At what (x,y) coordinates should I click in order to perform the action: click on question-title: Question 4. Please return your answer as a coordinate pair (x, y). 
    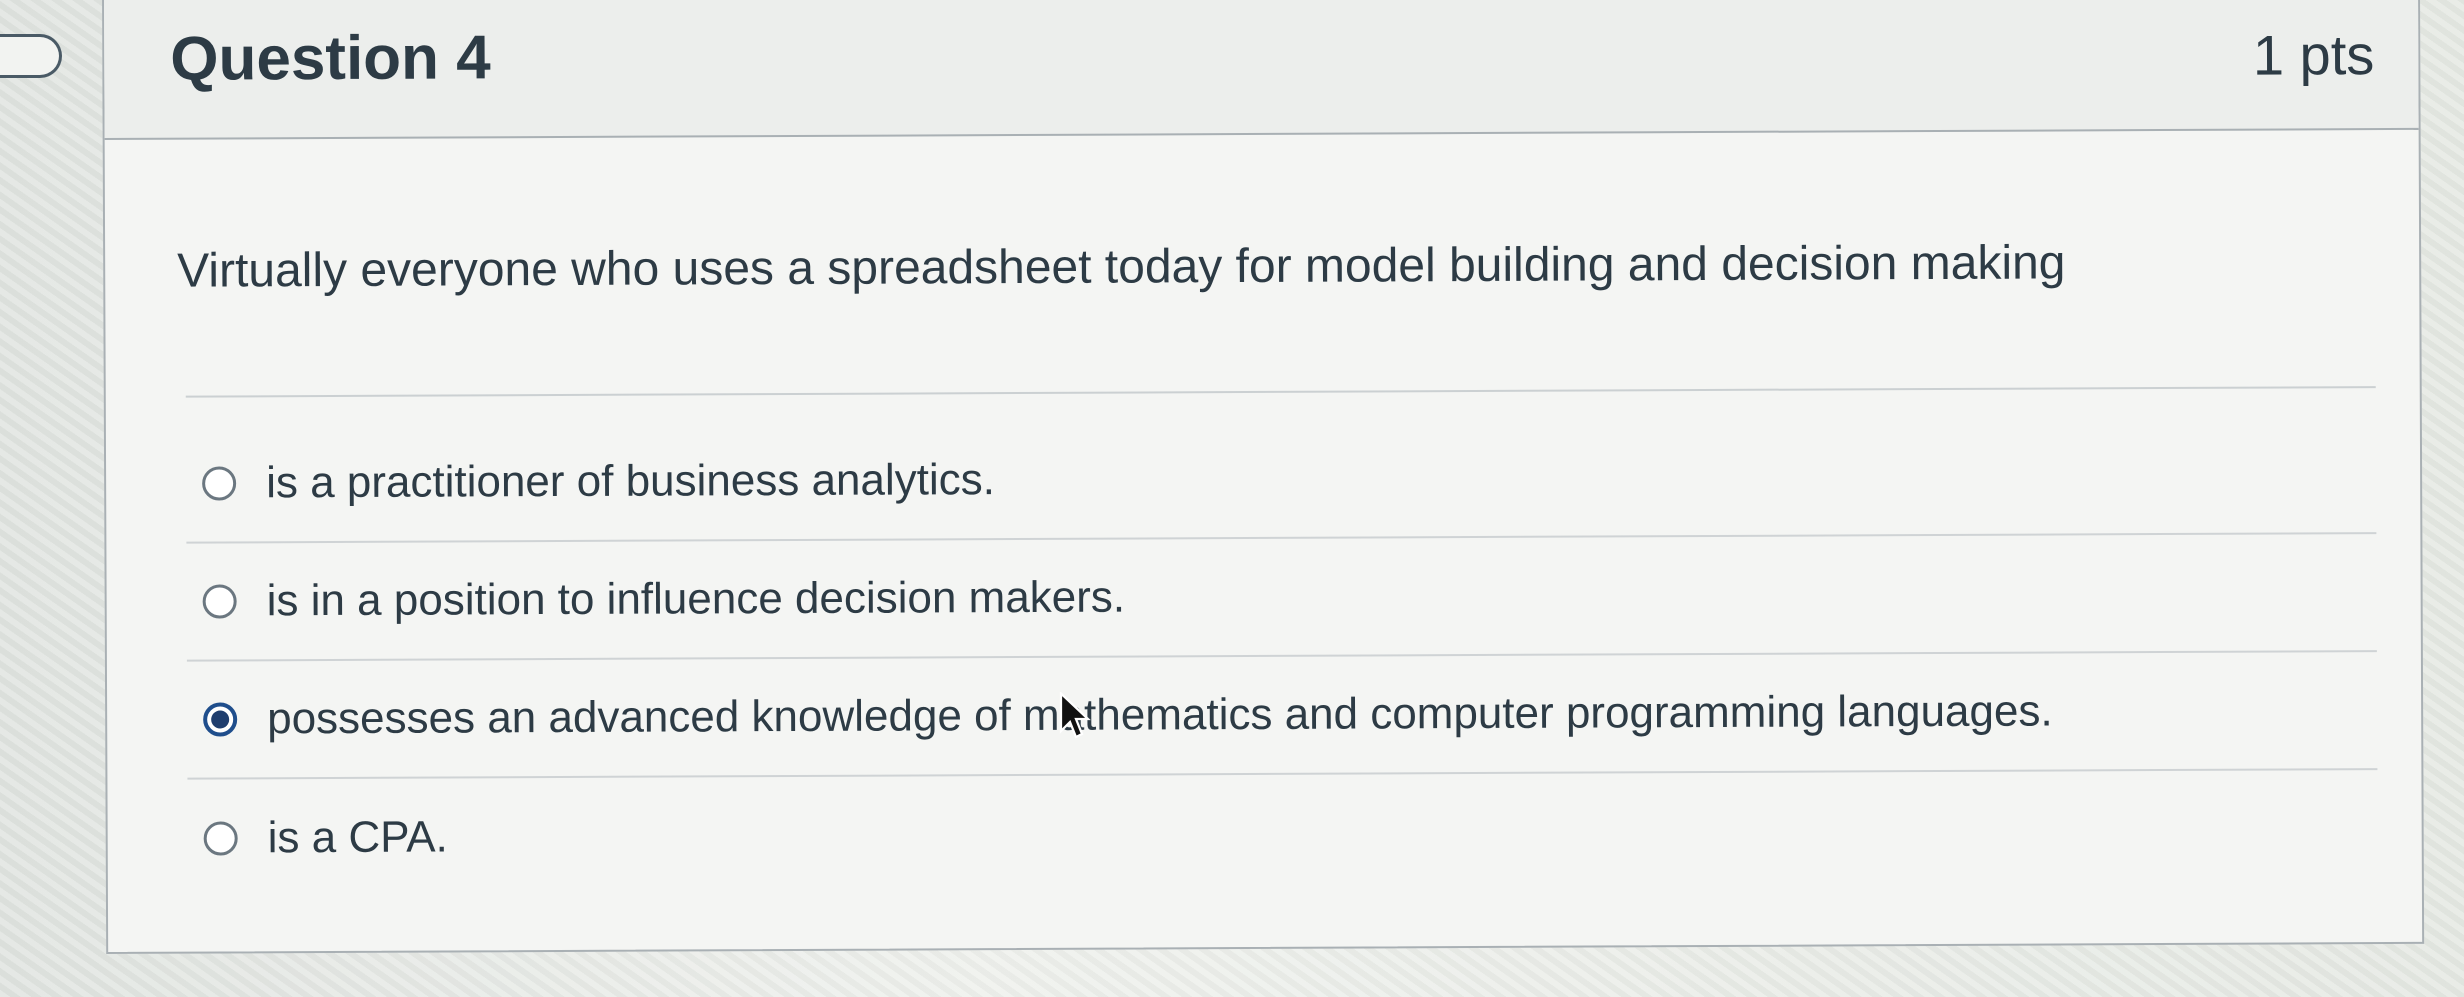
    Looking at the image, I should click on (330, 58).